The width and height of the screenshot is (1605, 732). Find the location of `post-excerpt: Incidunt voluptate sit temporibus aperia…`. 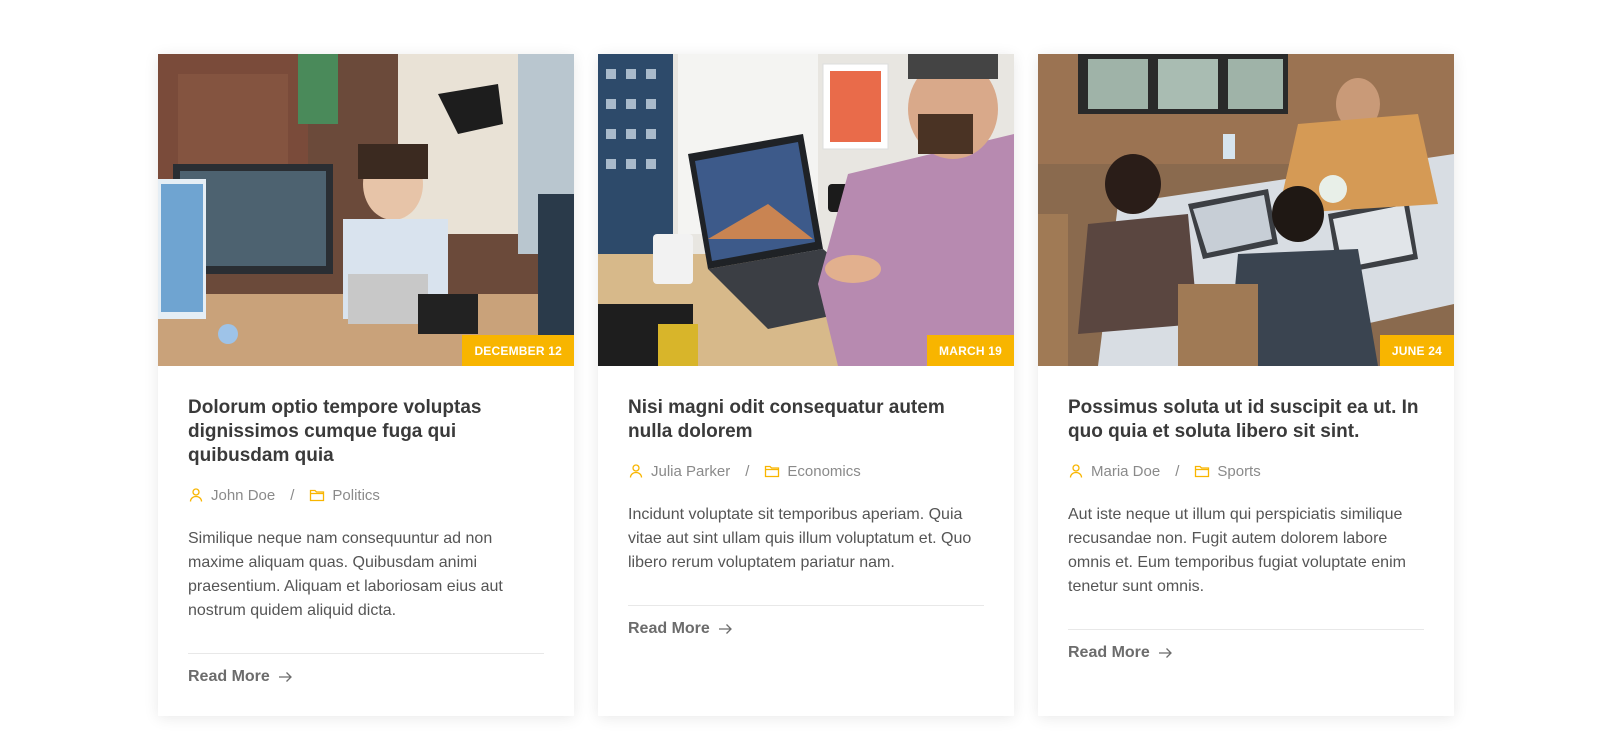

post-excerpt: Incidunt voluptate sit temporibus aperia… is located at coordinates (800, 538).